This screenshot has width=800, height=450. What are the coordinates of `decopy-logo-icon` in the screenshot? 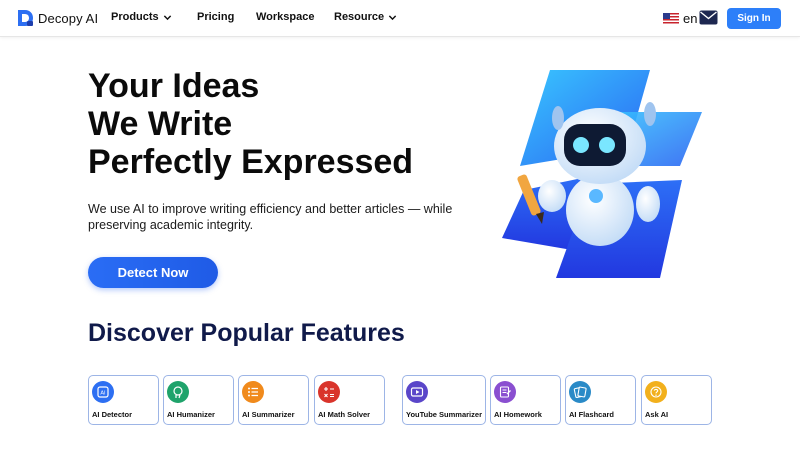 It's located at (25, 18).